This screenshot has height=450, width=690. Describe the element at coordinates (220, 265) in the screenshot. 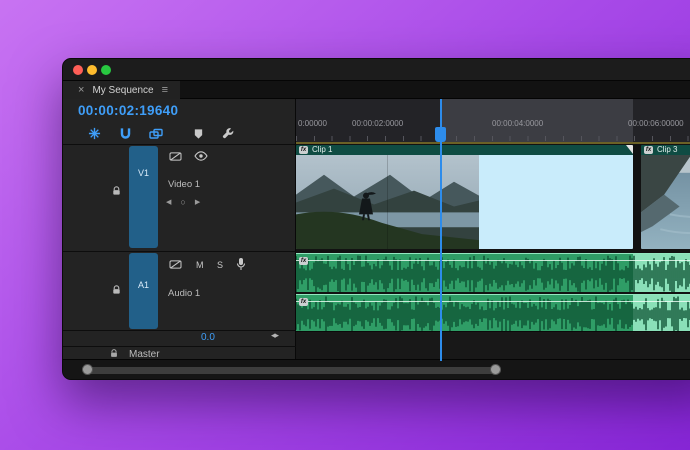

I see `solo-button: S` at that location.